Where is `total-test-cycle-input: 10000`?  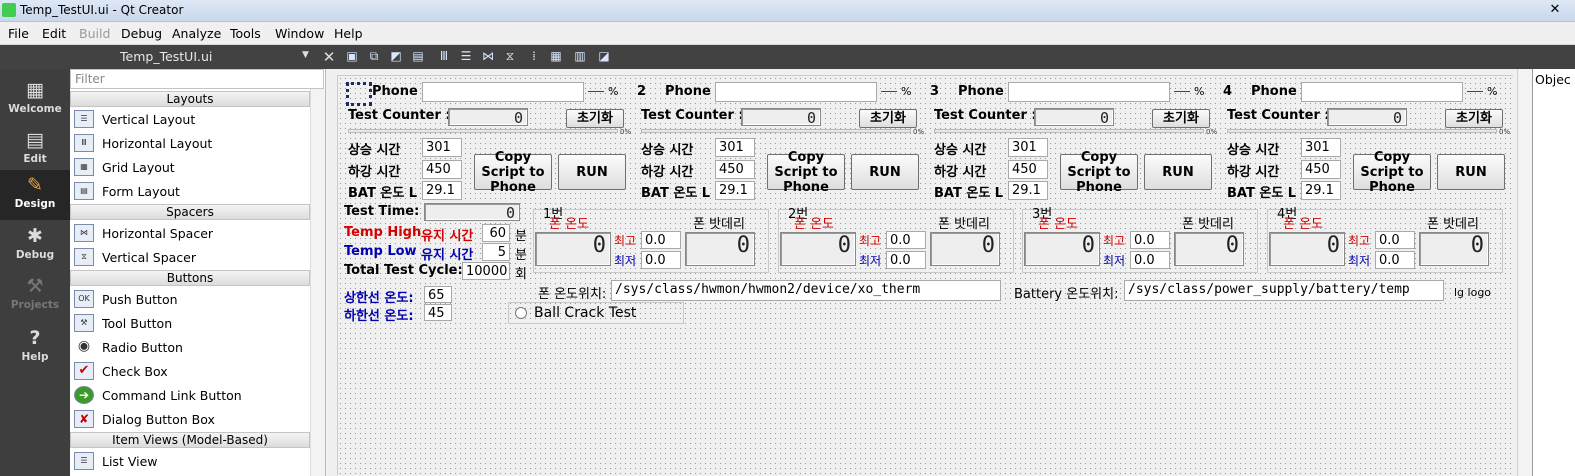 total-test-cycle-input: 10000 is located at coordinates (486, 271).